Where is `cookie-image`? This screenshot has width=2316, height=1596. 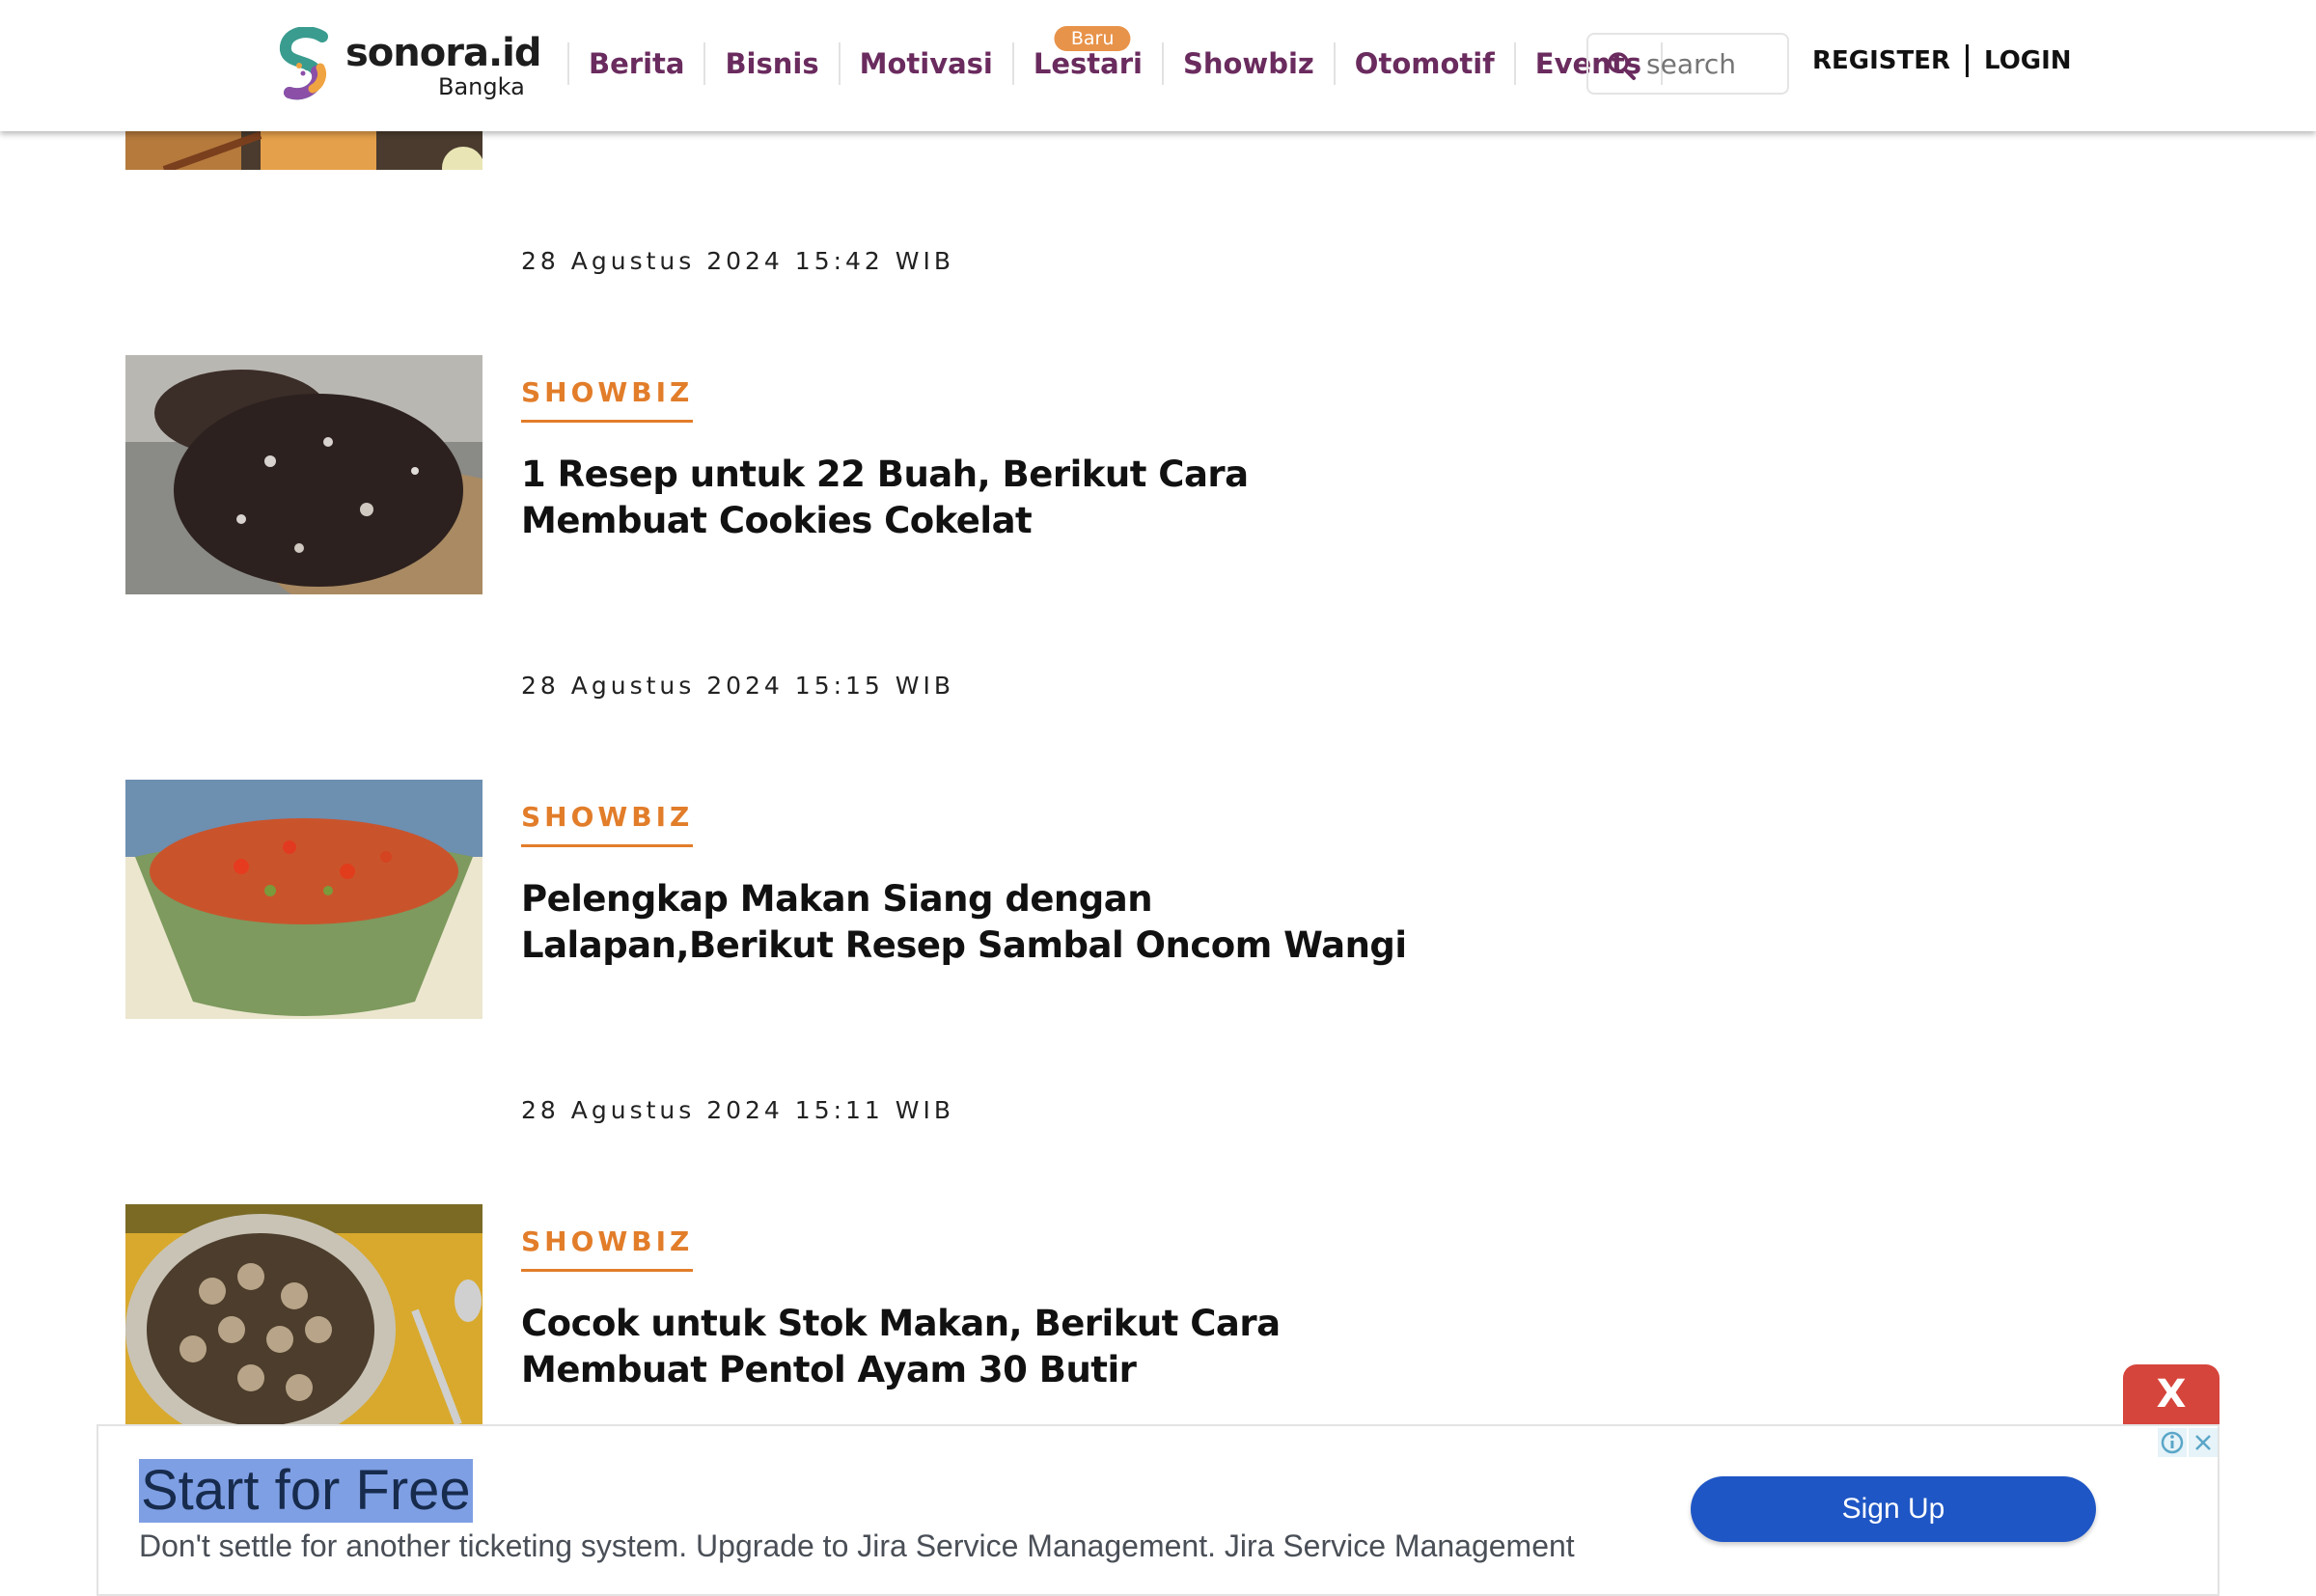 cookie-image is located at coordinates (303, 475).